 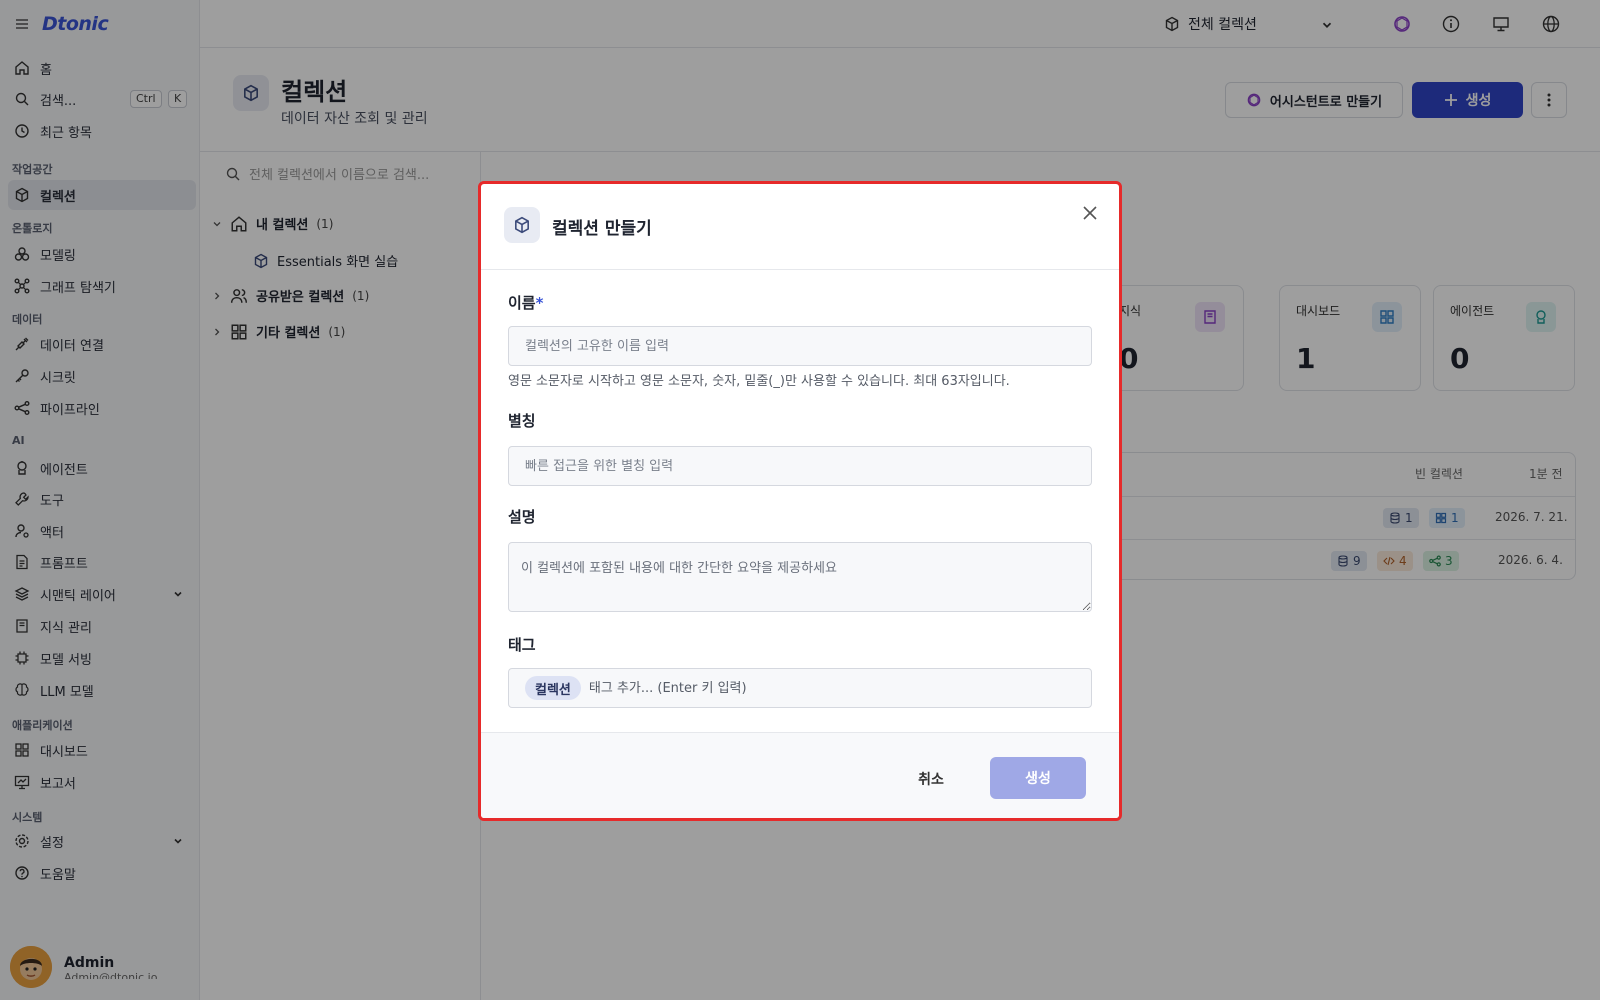 I want to click on dialog-icon, so click(x=522, y=225).